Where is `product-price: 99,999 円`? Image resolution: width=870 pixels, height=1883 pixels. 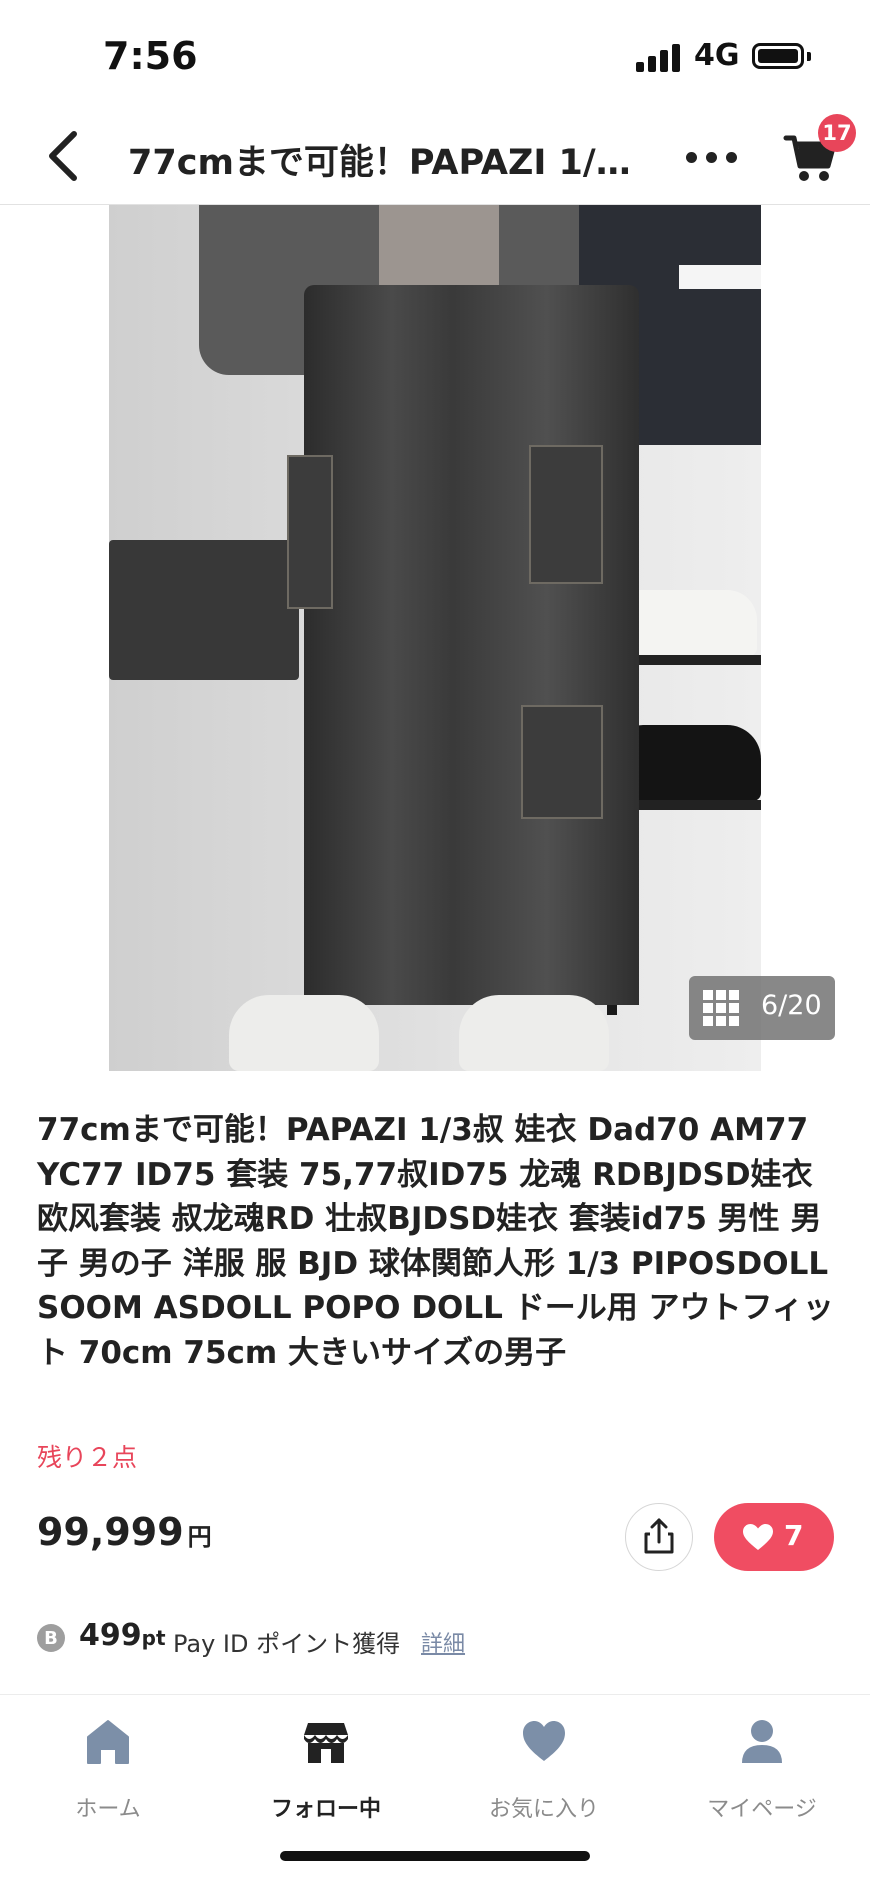
product-price: 99,999 円 is located at coordinates (124, 1532).